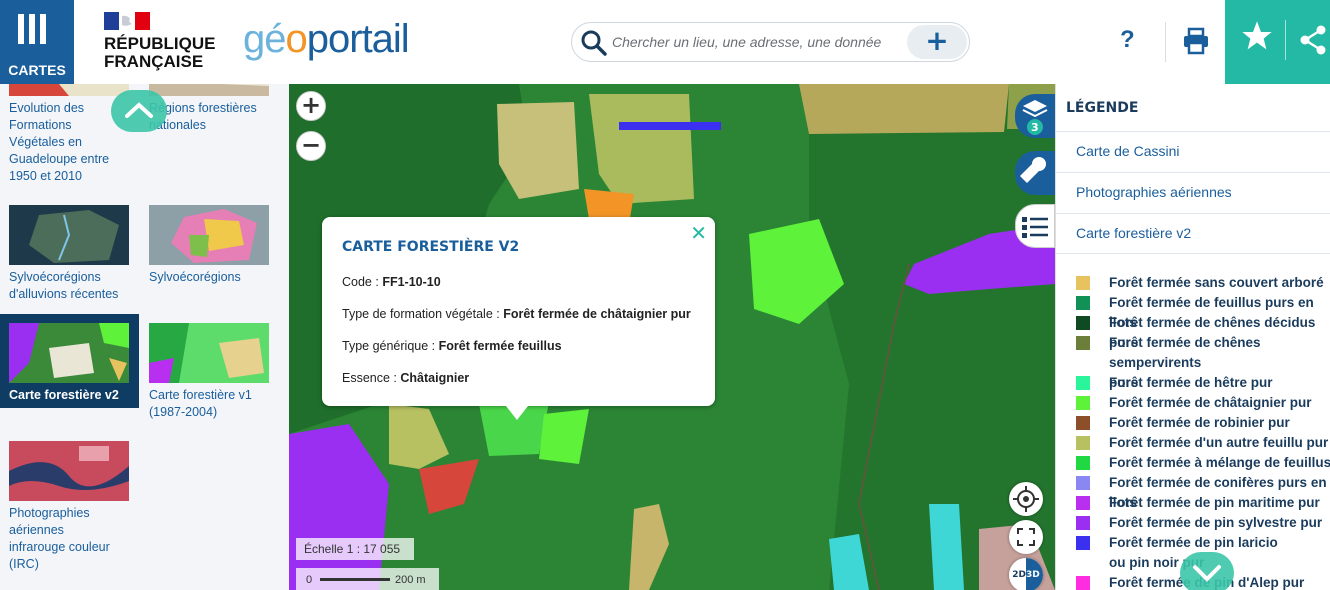  I want to click on legend-title: LÉGENDE, so click(1102, 108).